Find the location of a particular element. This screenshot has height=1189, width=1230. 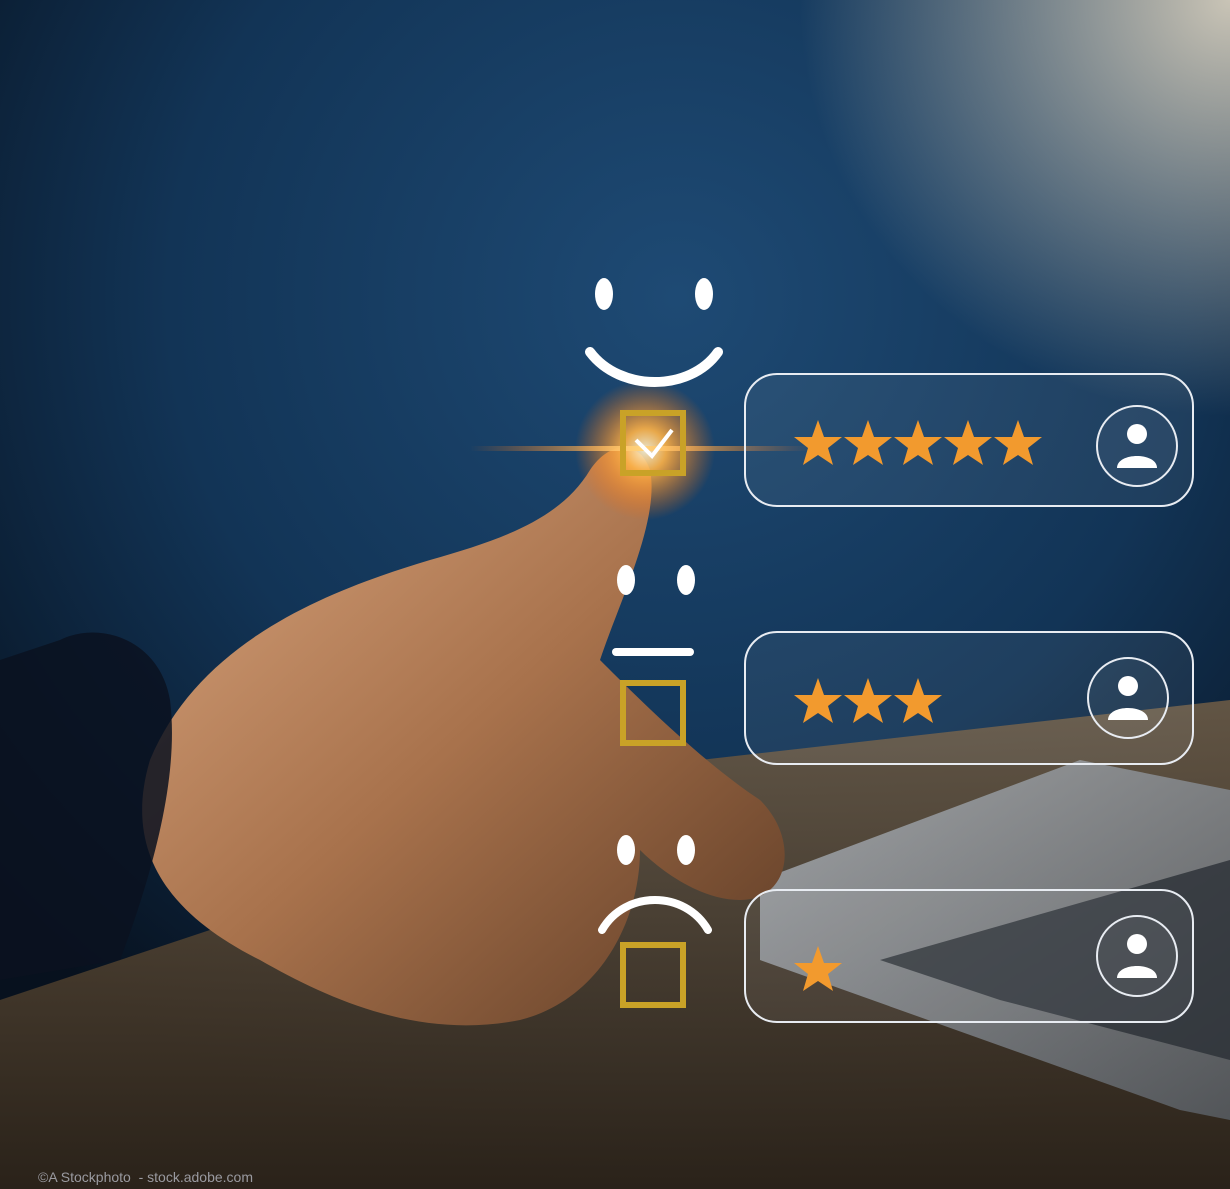

happy-face-icon is located at coordinates (654, 332).